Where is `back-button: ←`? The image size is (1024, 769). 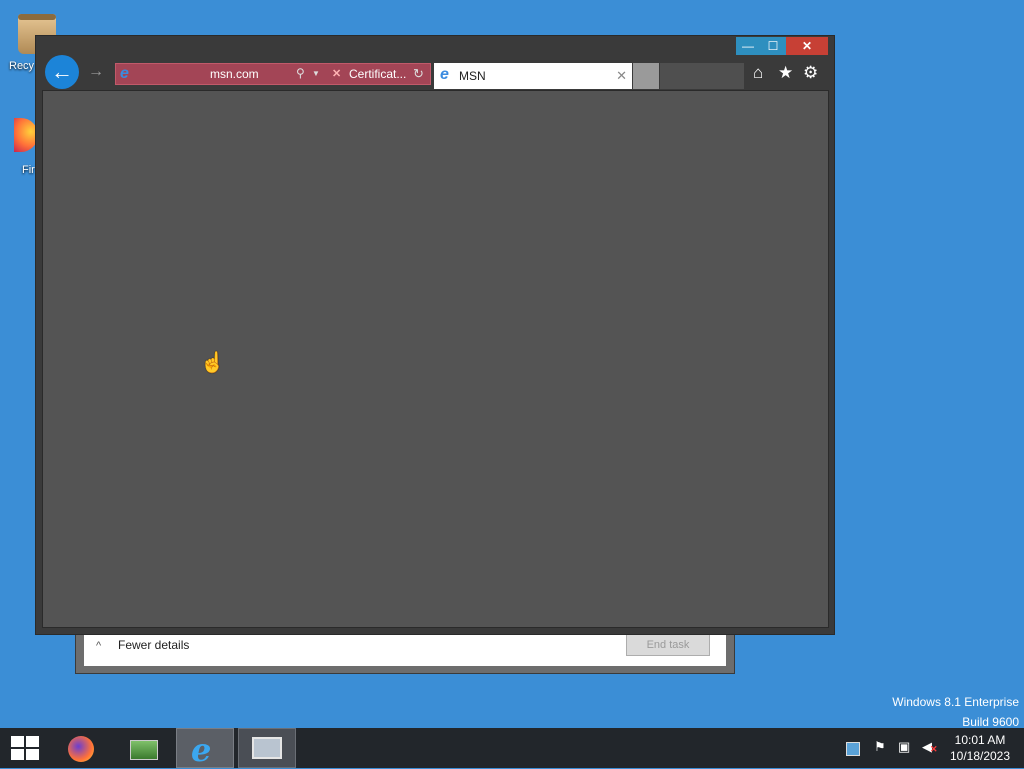
back-button: ← is located at coordinates (62, 72).